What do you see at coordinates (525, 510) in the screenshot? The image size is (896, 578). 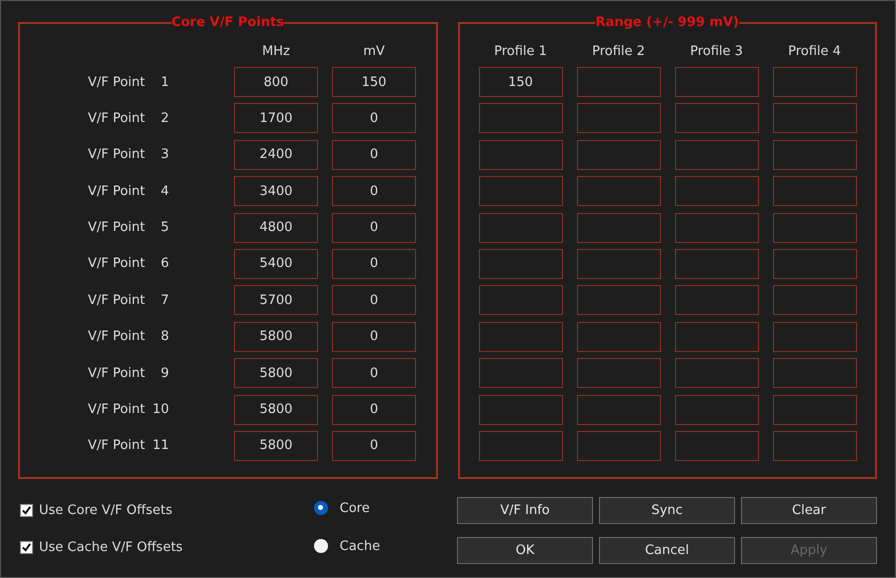 I see `dialog-button: V/F Info` at bounding box center [525, 510].